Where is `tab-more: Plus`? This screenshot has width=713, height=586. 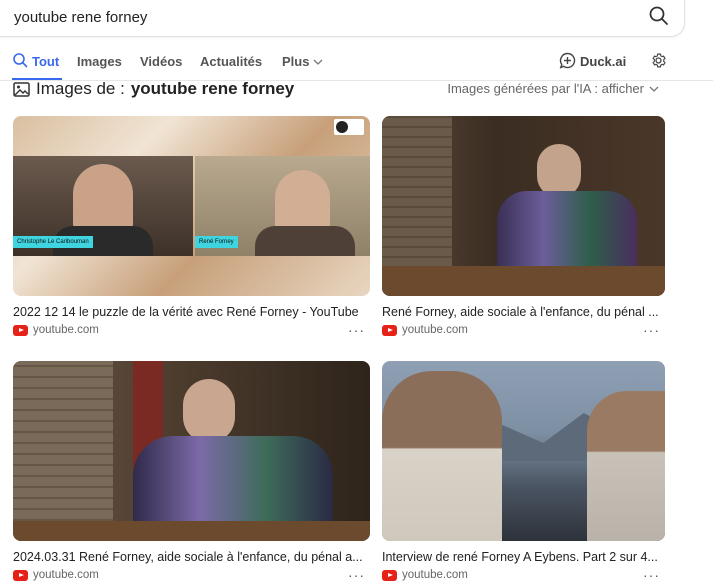 tab-more: Plus is located at coordinates (302, 66).